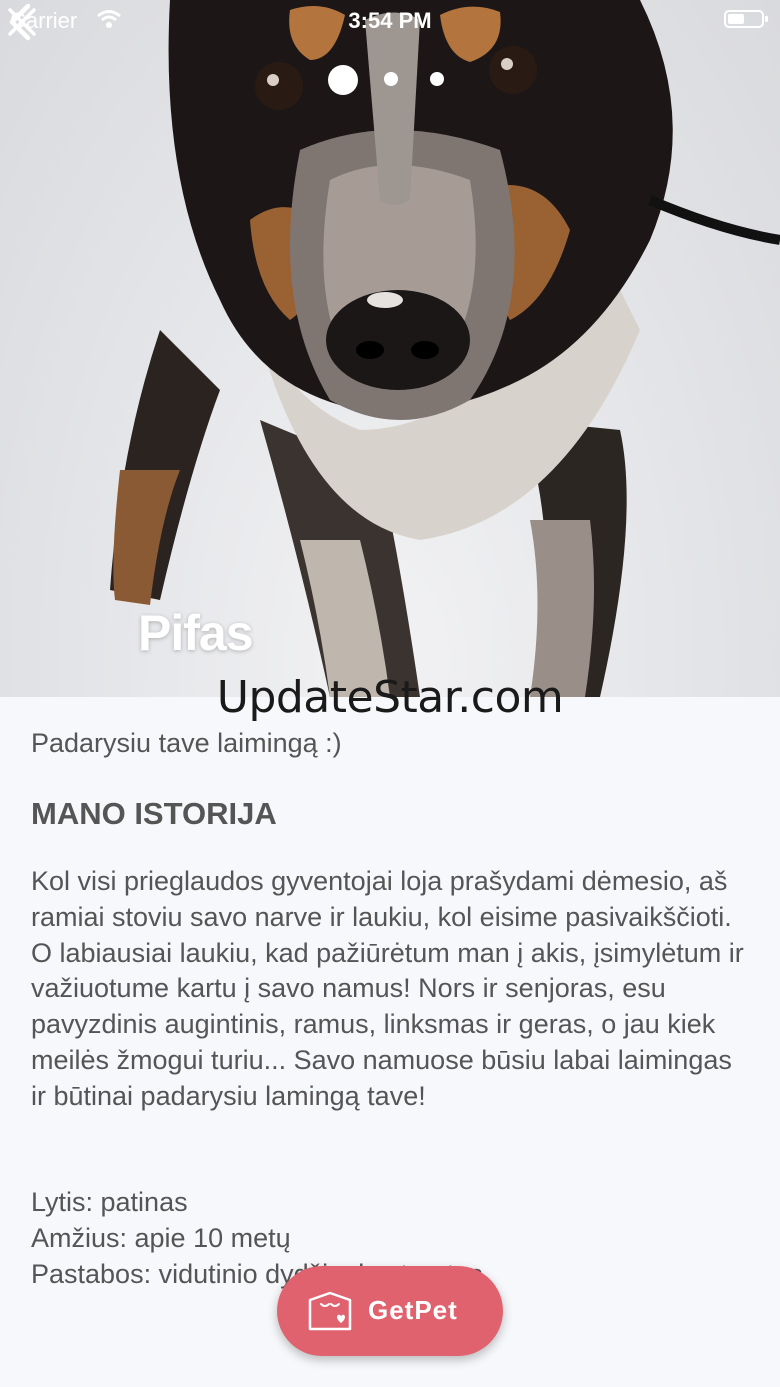  What do you see at coordinates (390, 697) in the screenshot?
I see `watermark-text: UpdateStar.com` at bounding box center [390, 697].